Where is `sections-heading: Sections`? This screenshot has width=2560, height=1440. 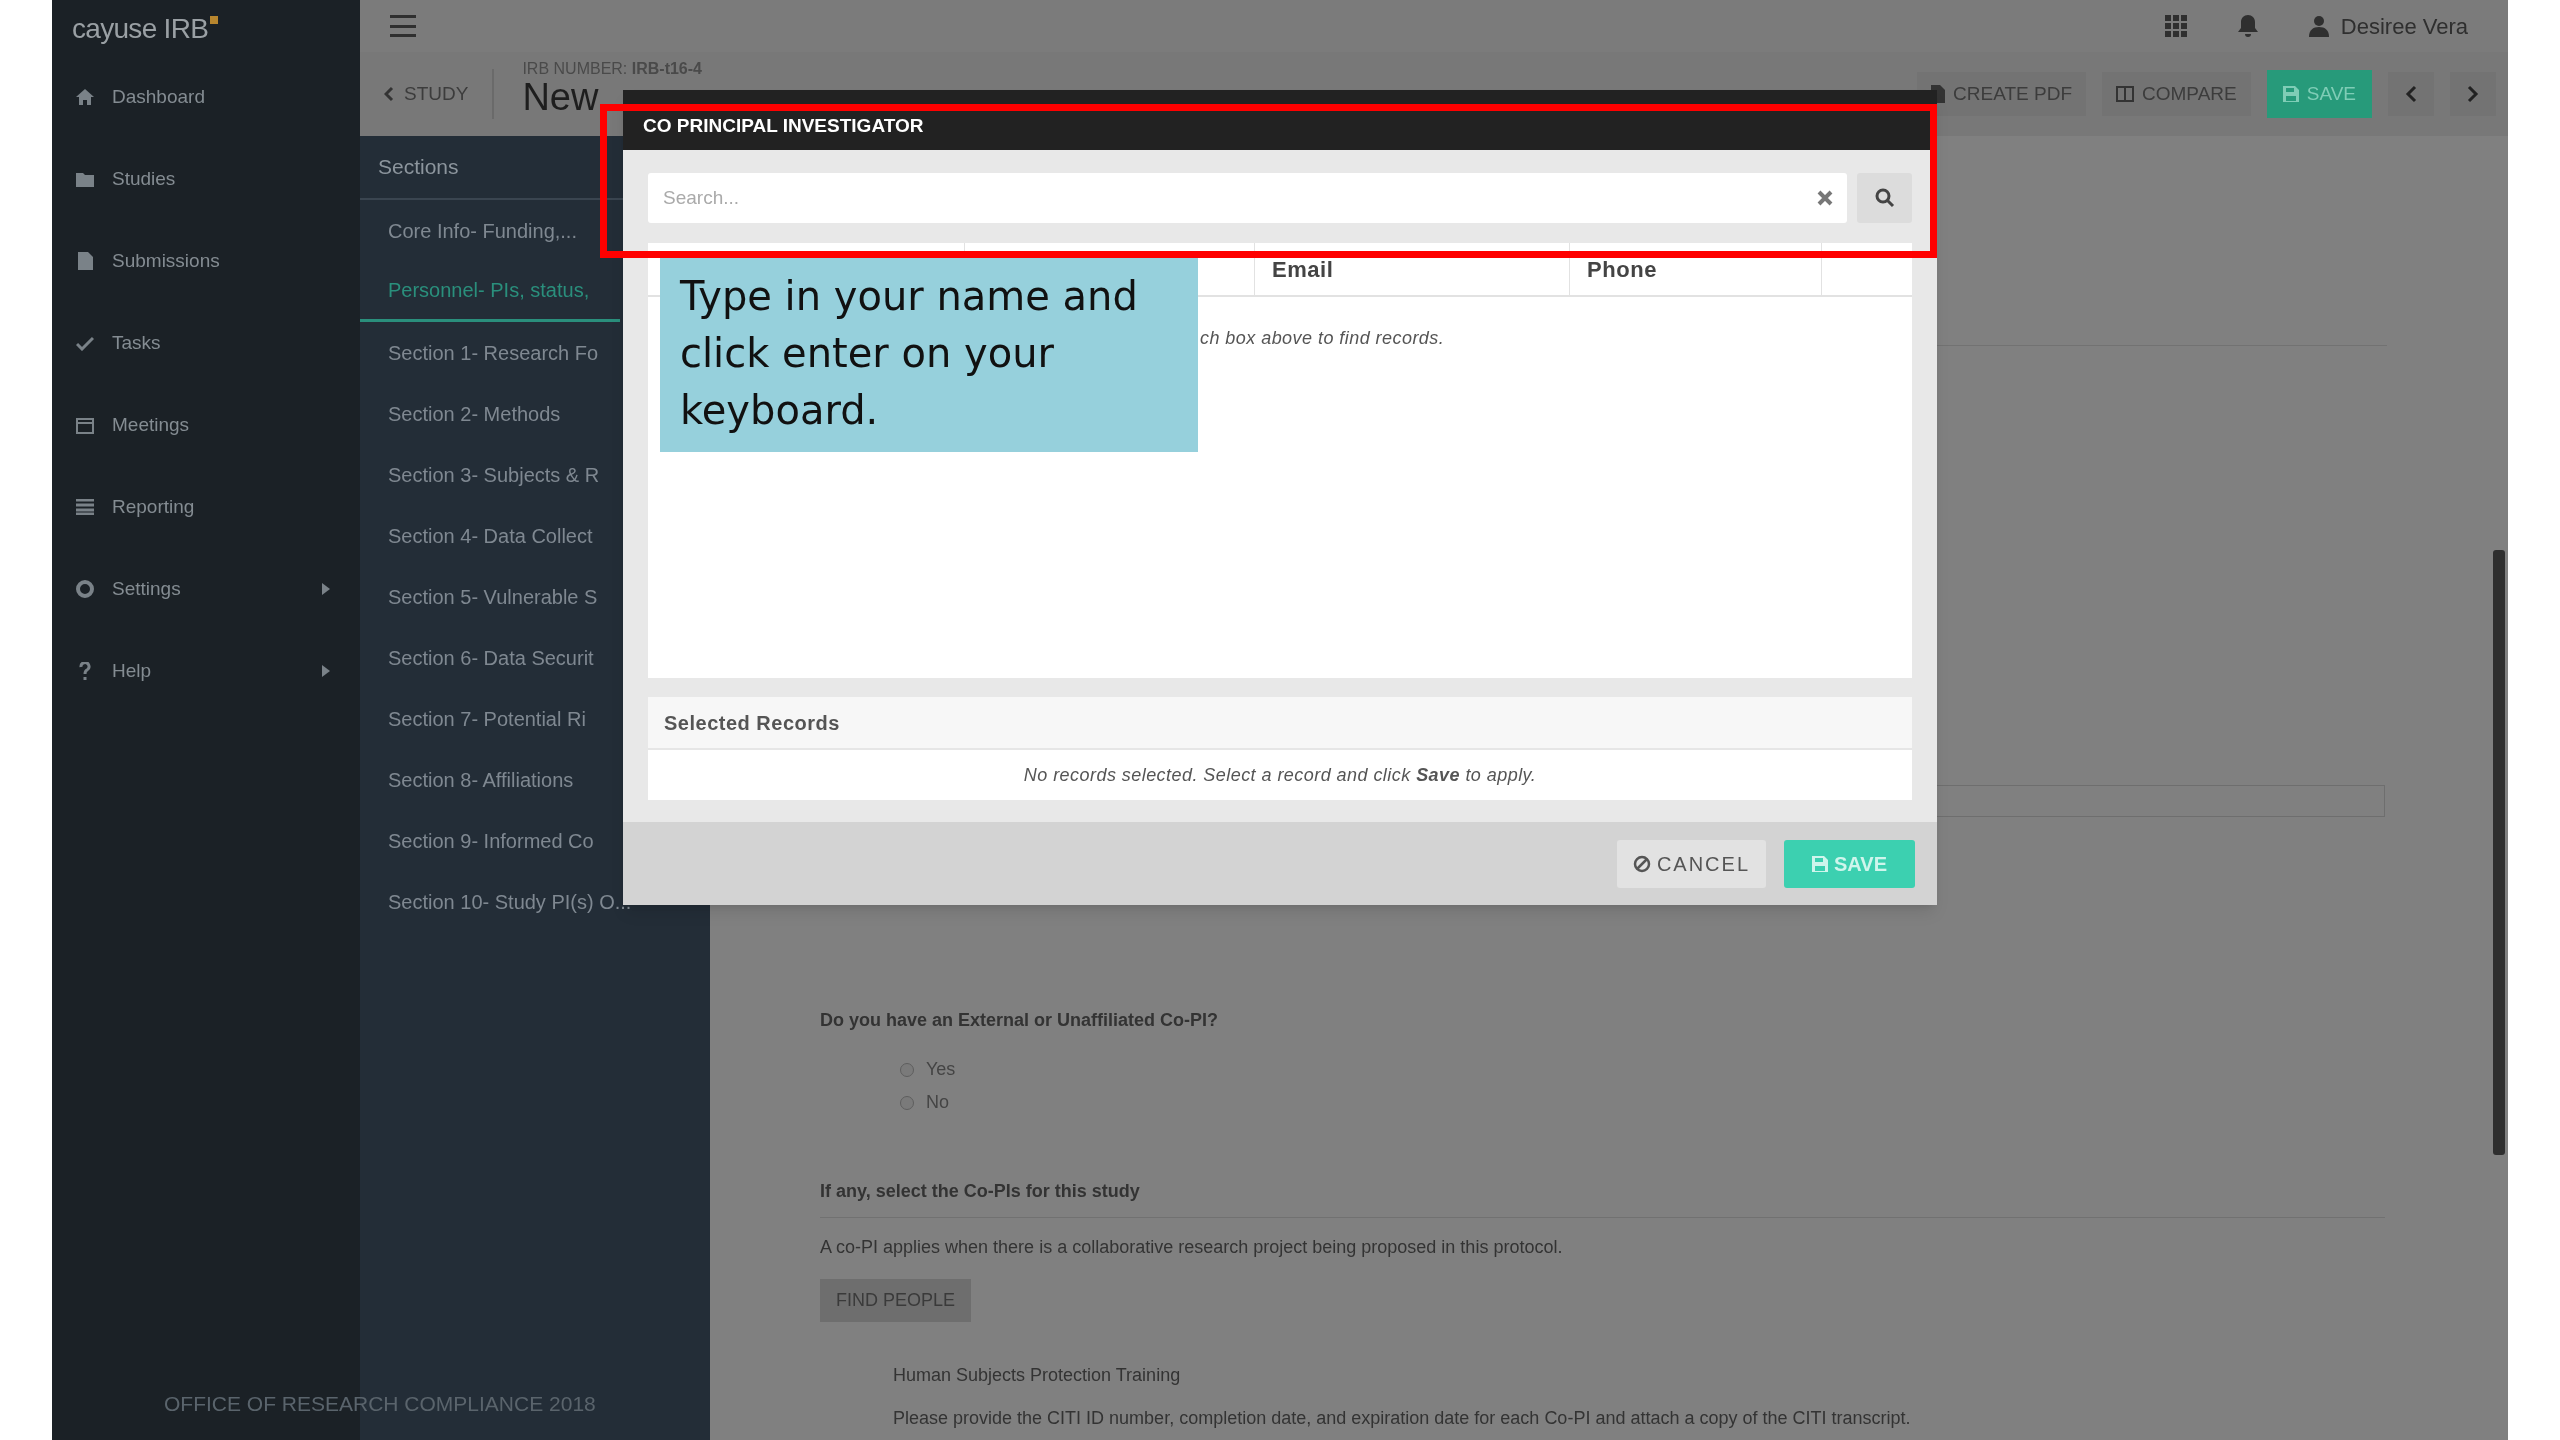
sections-heading: Sections is located at coordinates (418, 167).